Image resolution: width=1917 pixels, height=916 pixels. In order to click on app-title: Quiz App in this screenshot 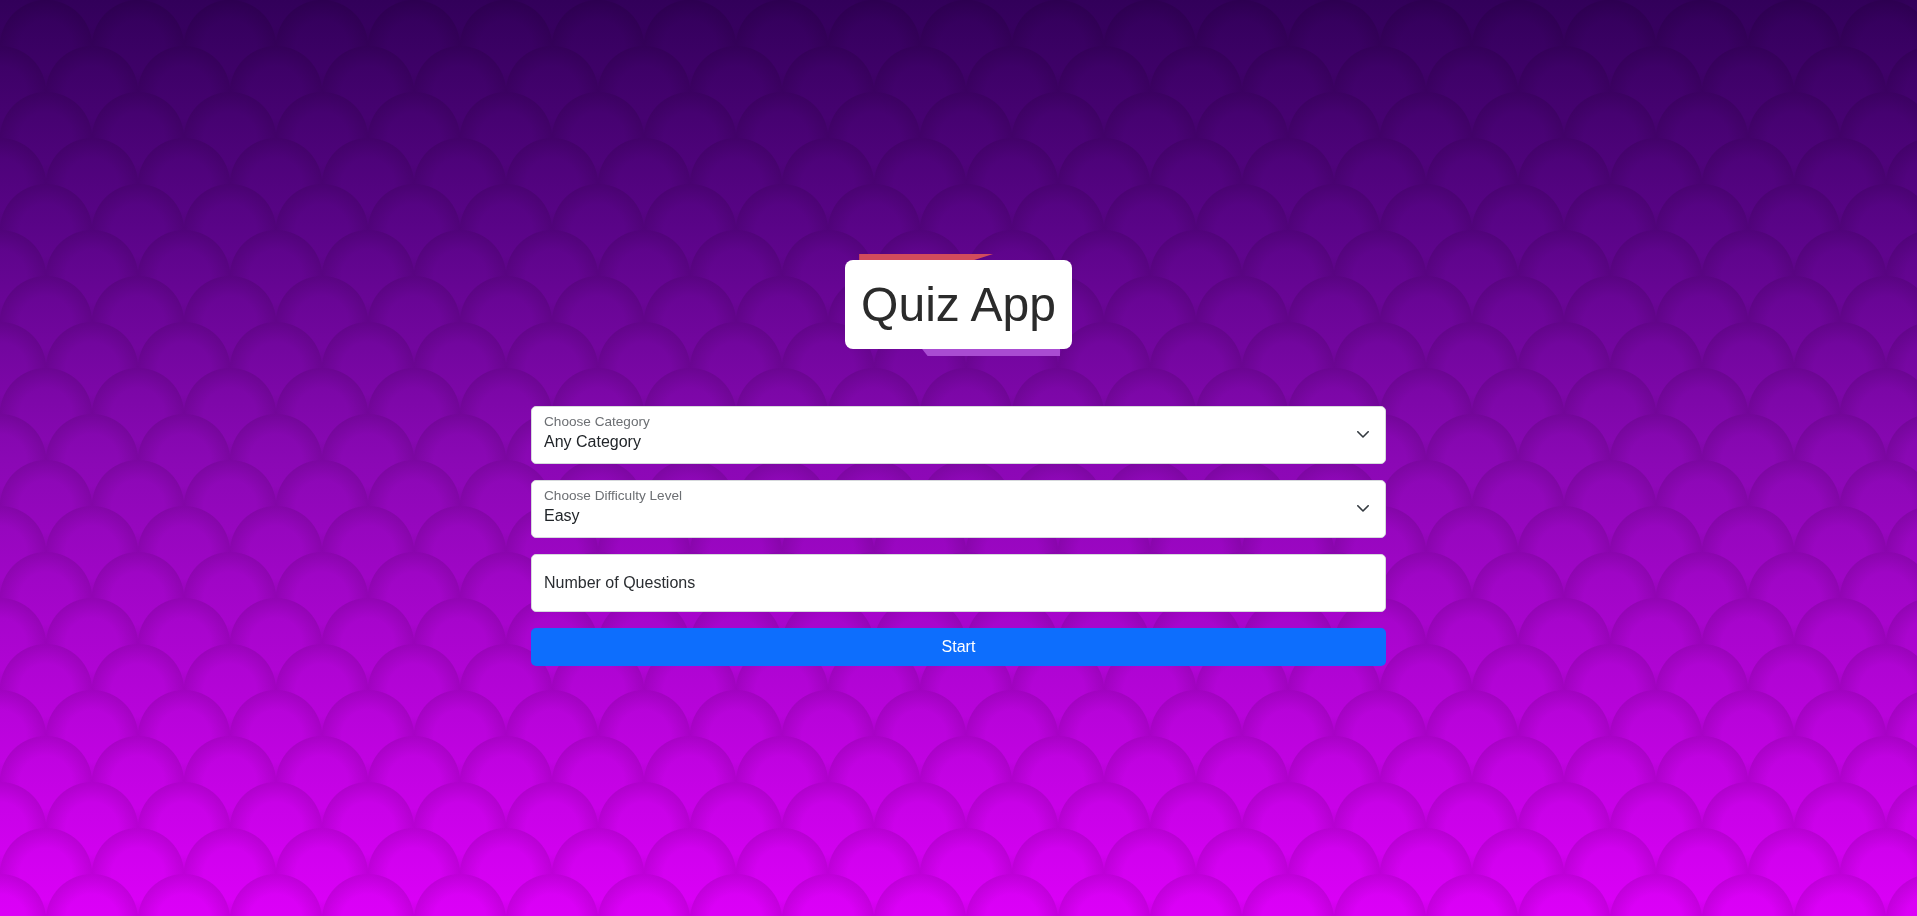, I will do `click(958, 305)`.